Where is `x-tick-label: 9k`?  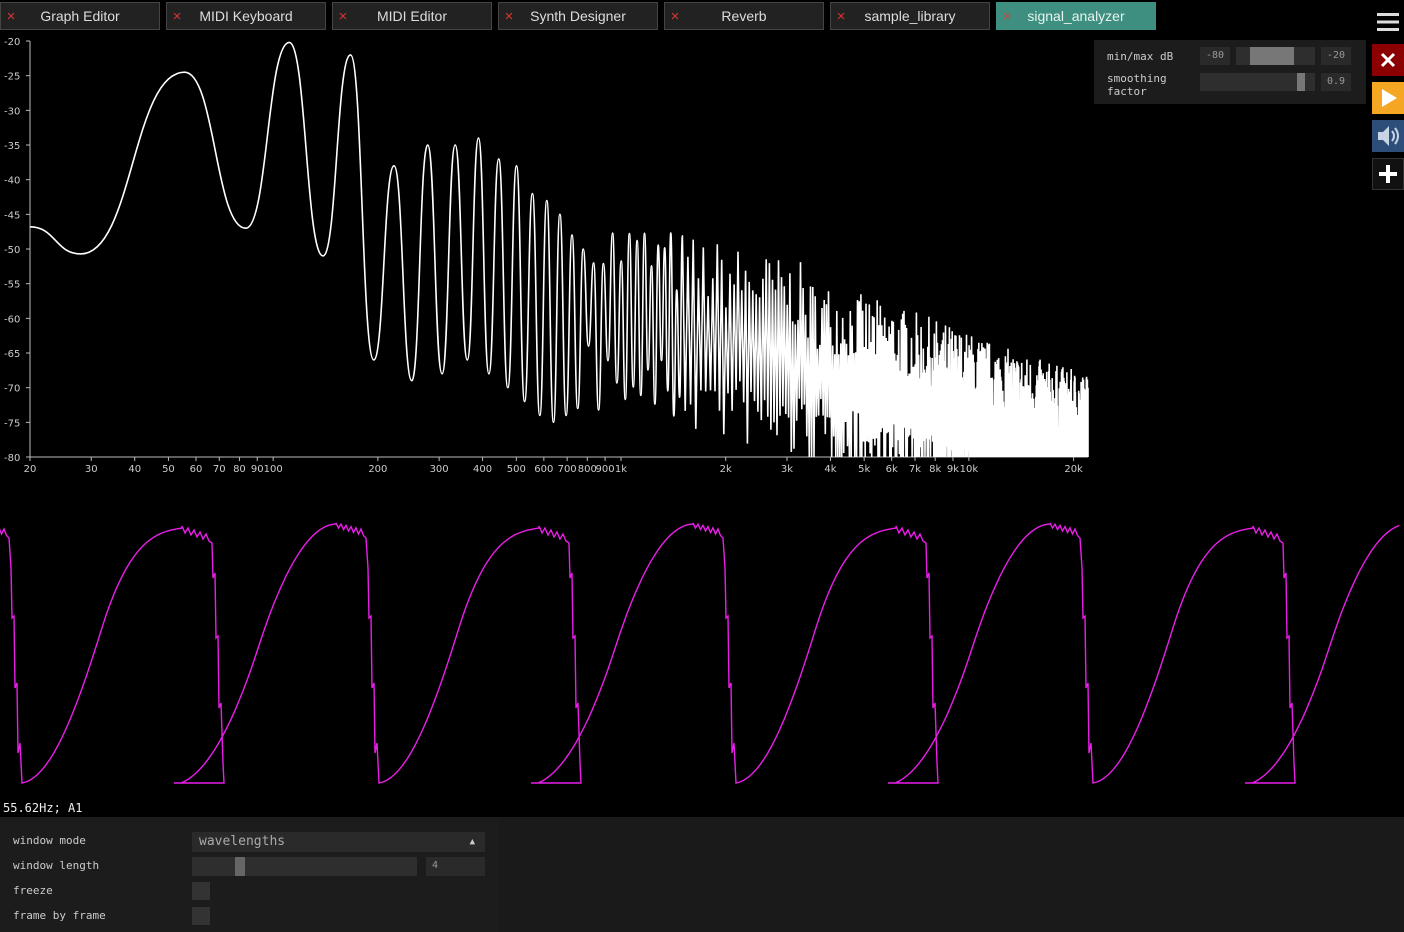
x-tick-label: 9k is located at coordinates (953, 469).